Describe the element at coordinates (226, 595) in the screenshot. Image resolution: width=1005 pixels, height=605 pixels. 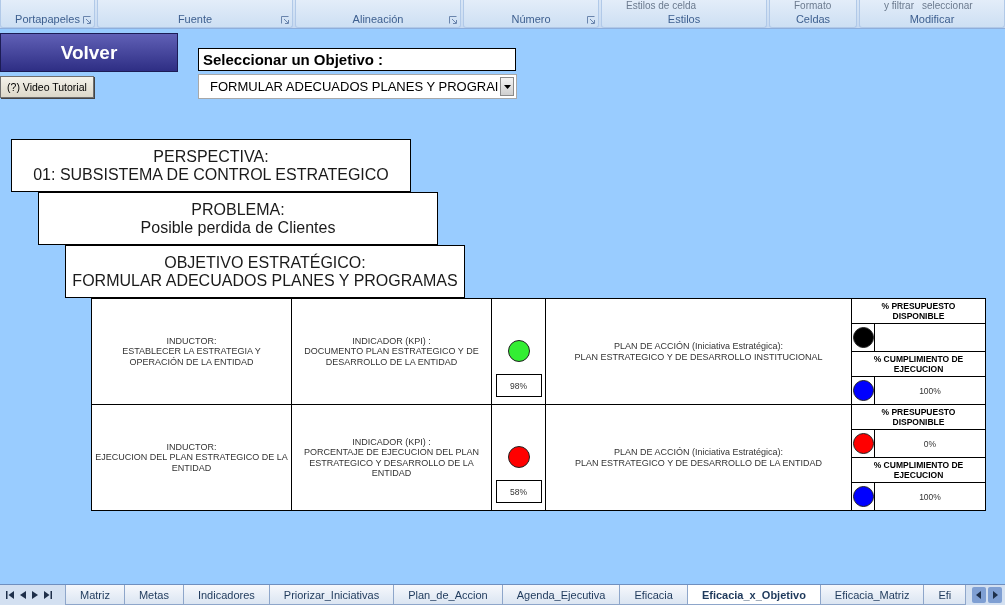
I see `sheet-tab: Indicadores` at that location.